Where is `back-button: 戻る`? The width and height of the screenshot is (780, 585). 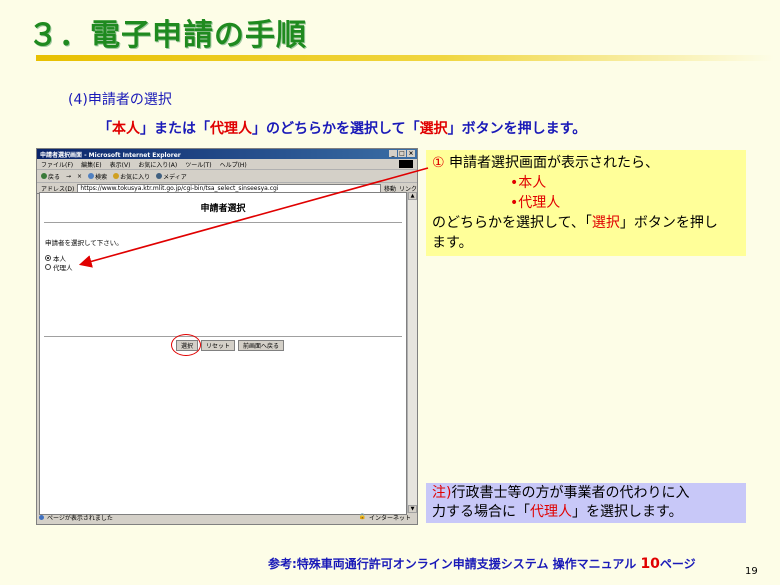
back-button: 戻る is located at coordinates (50, 176).